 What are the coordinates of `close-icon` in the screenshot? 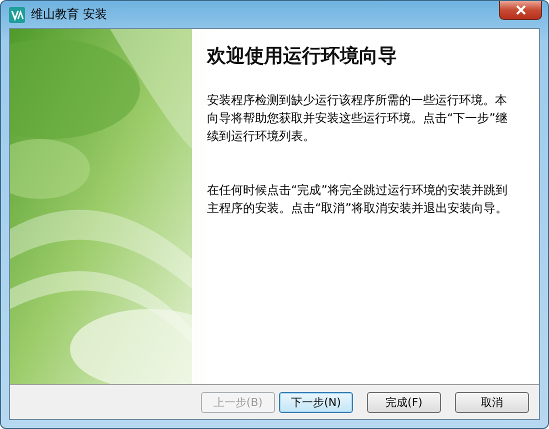 It's located at (521, 10).